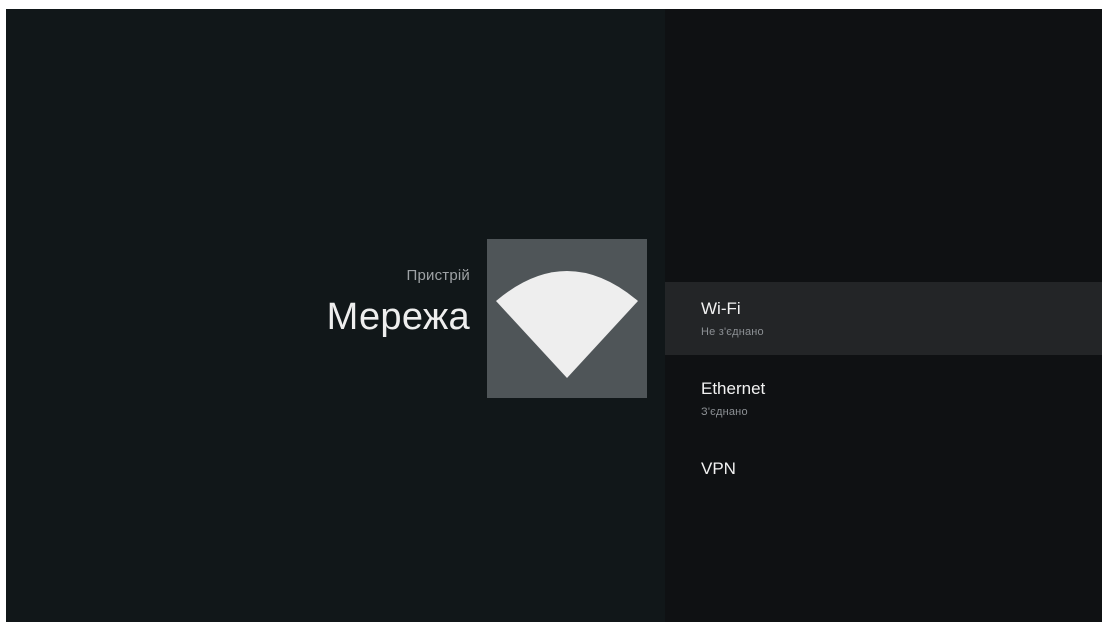 The height and width of the screenshot is (622, 1102). I want to click on menu-item-vpn: VPN, so click(883, 478).